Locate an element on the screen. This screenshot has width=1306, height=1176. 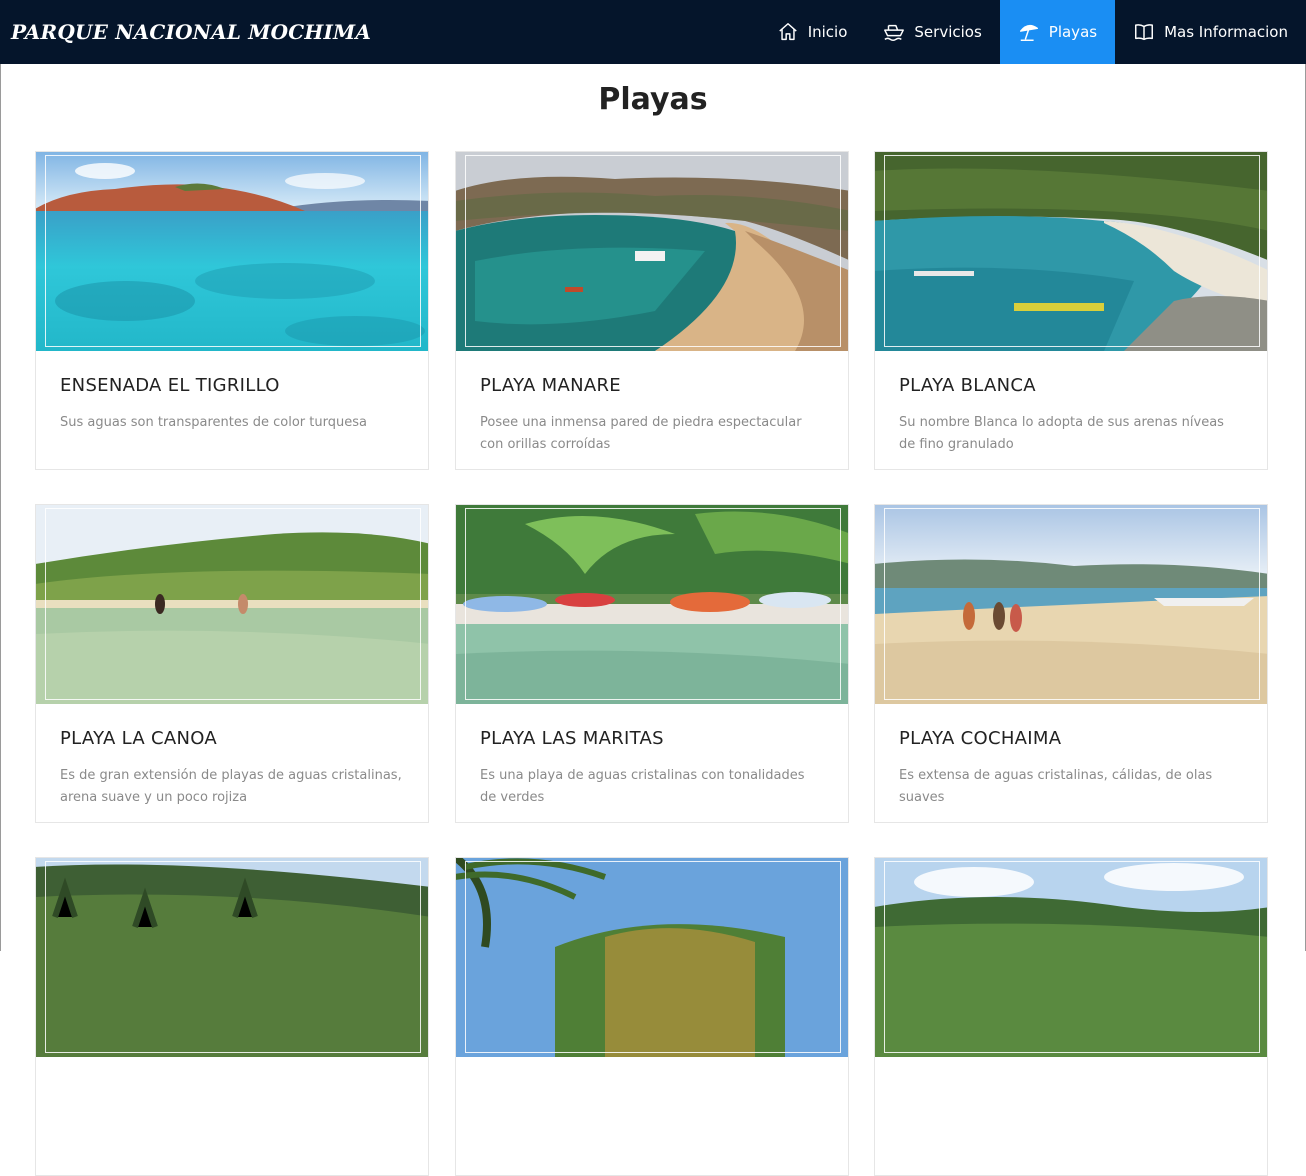
window-edge-left is located at coordinates (0, 475).